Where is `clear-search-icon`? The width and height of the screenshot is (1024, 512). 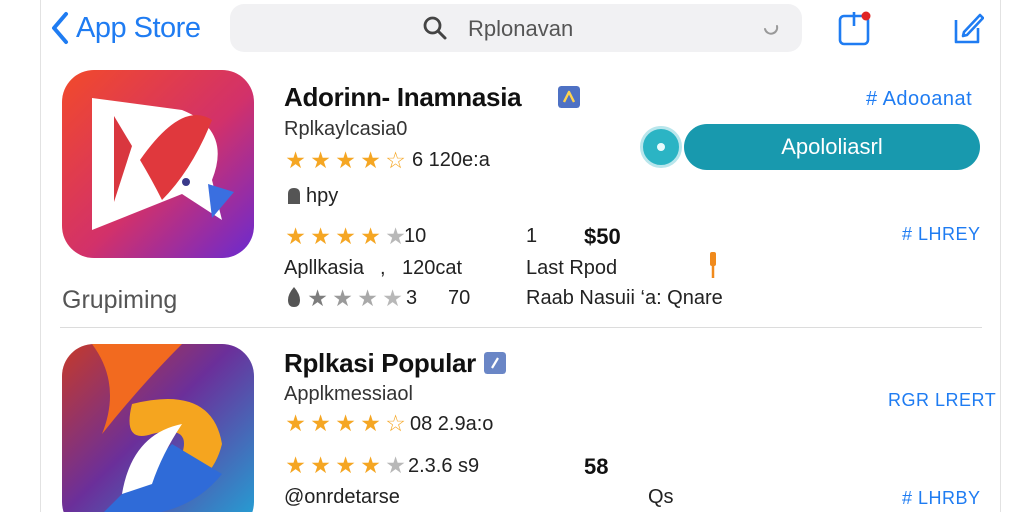
clear-search-icon is located at coordinates (771, 29).